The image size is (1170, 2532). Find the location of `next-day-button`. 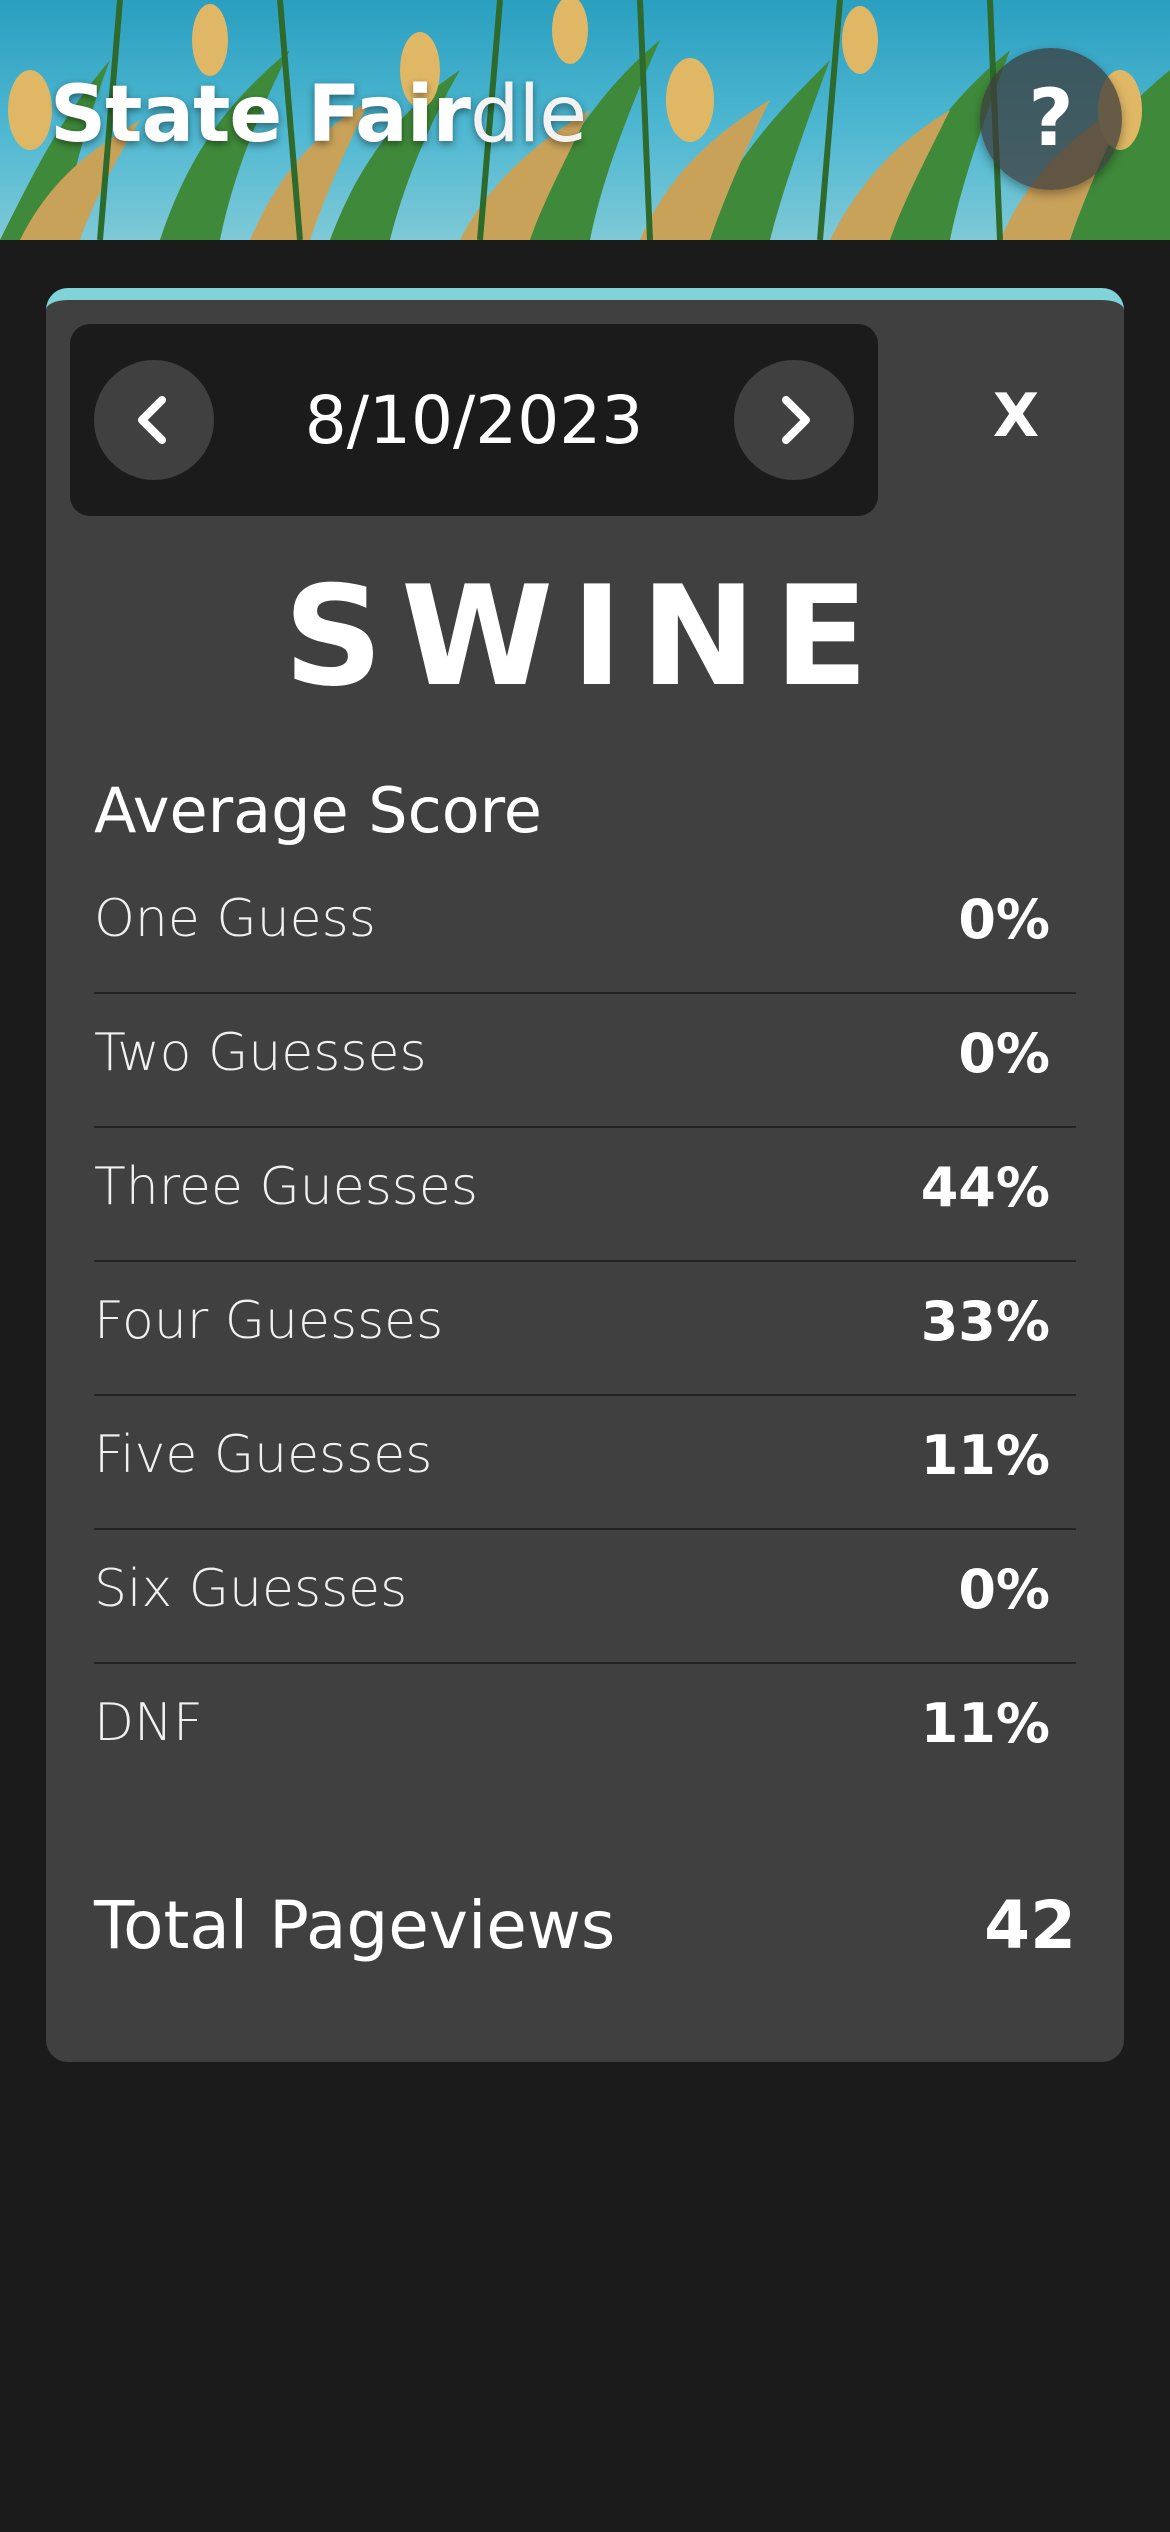

next-day-button is located at coordinates (794, 420).